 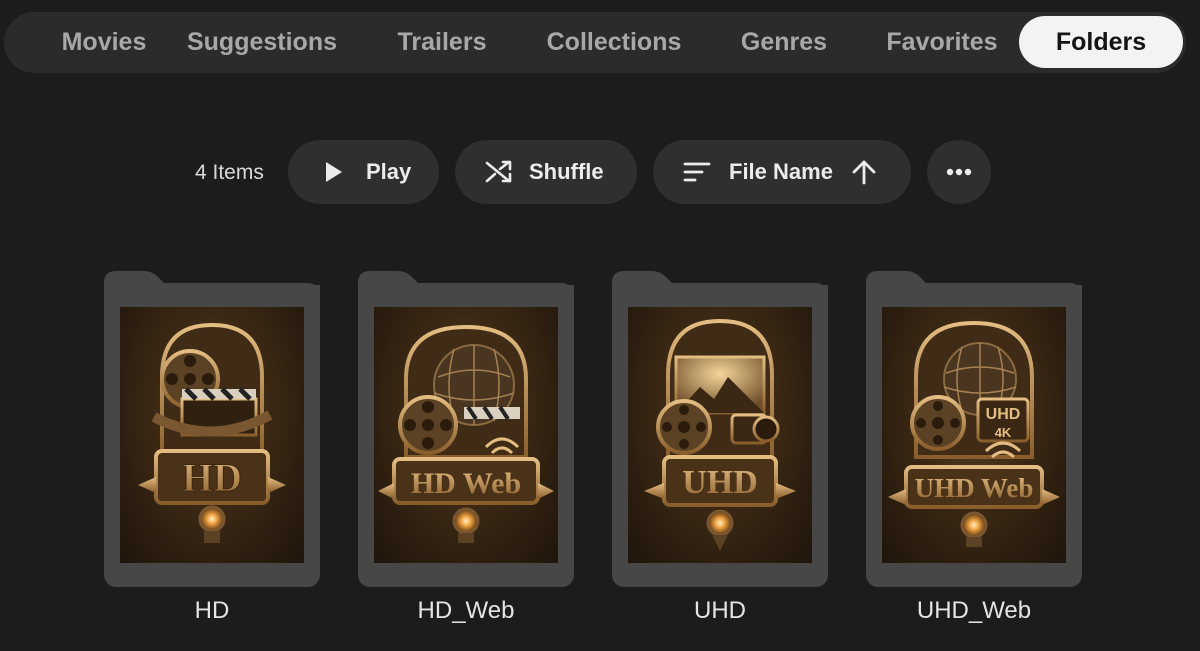 What do you see at coordinates (442, 42) in the screenshot?
I see `tab-trailers: Trailers` at bounding box center [442, 42].